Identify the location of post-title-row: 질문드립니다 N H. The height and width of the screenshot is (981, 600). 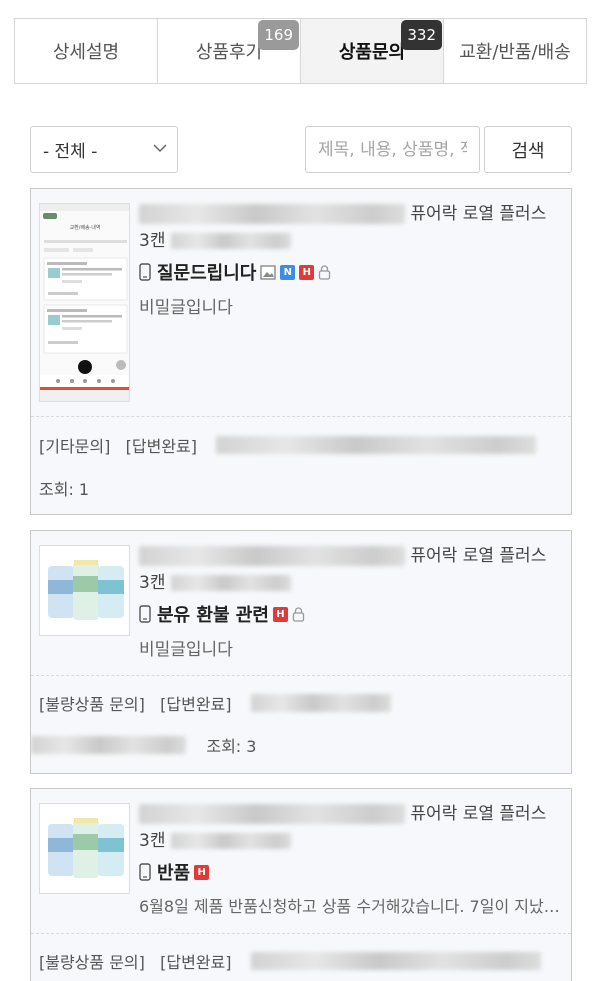
(351, 272).